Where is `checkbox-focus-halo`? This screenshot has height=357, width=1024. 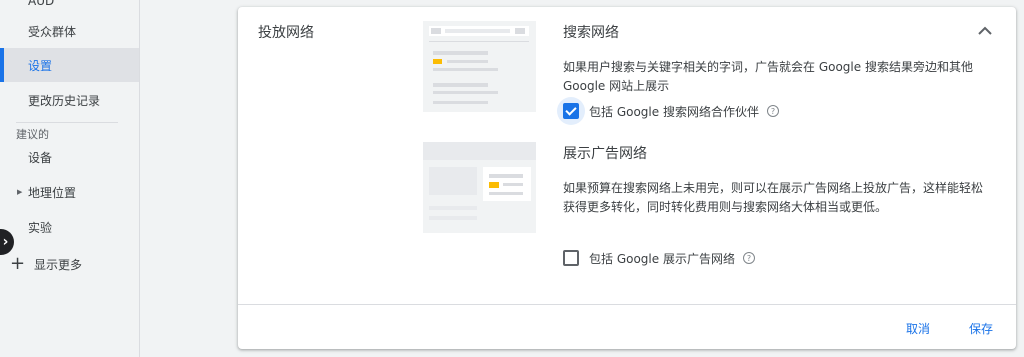 checkbox-focus-halo is located at coordinates (571, 111).